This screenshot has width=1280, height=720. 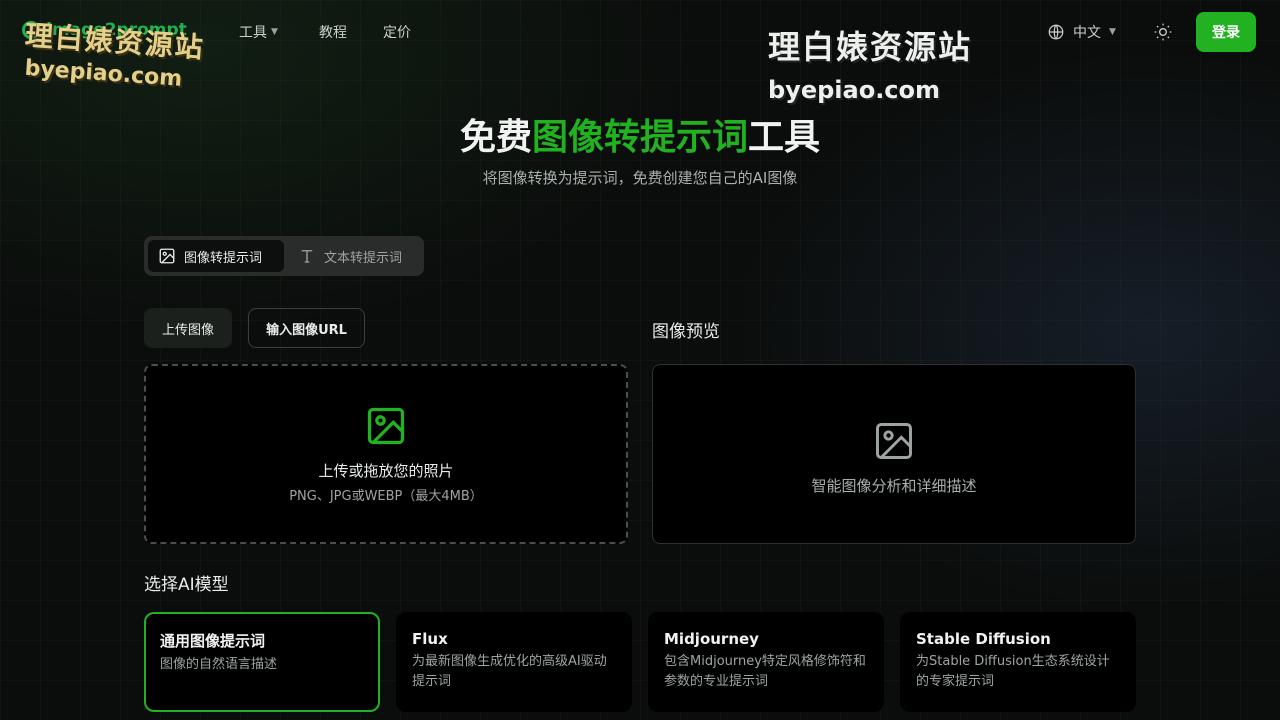 I want to click on model-desc: 包含Midjourney特定风格修饰符和参数的专业提示词, so click(x=765, y=671).